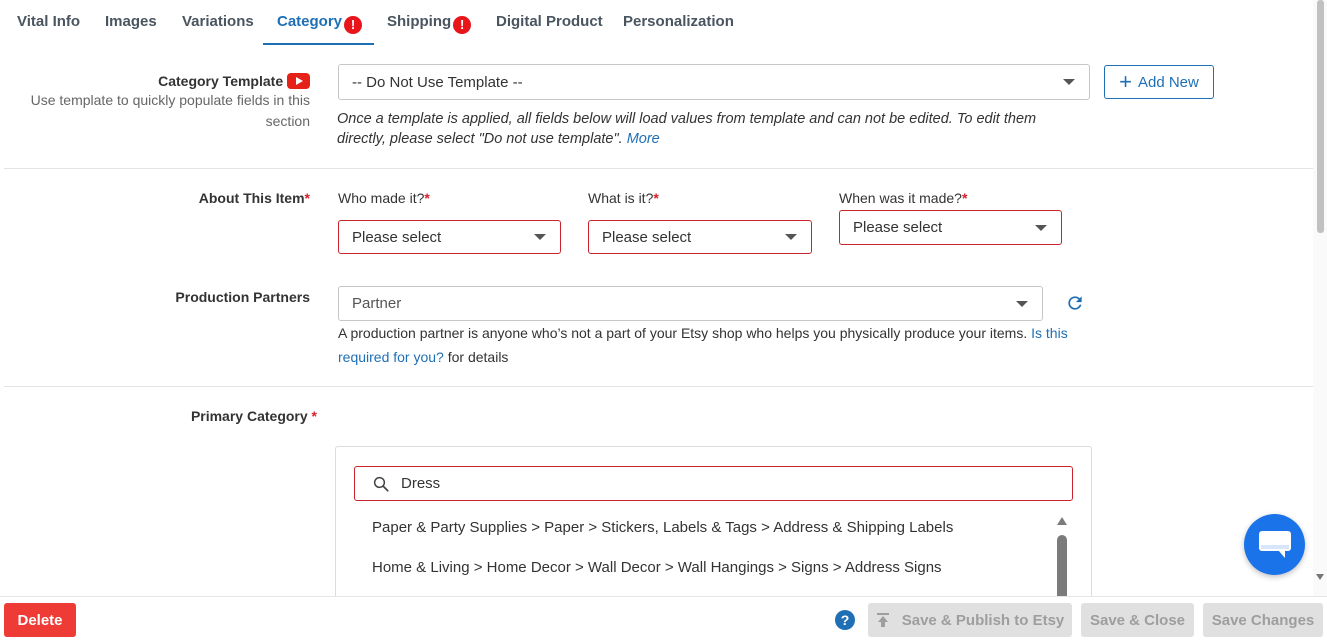 The height and width of the screenshot is (640, 1327). I want to click on who-made-label: Who made it?*, so click(384, 198).